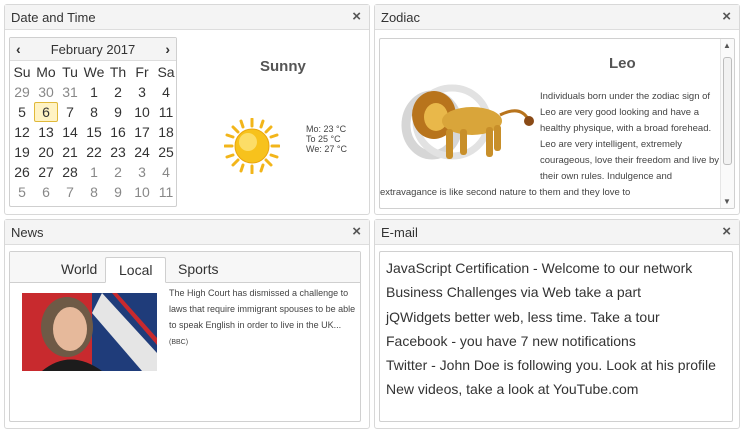 The height and width of the screenshot is (436, 746). Describe the element at coordinates (557, 232) in the screenshot. I see `panel-header: E-mail ×` at that location.